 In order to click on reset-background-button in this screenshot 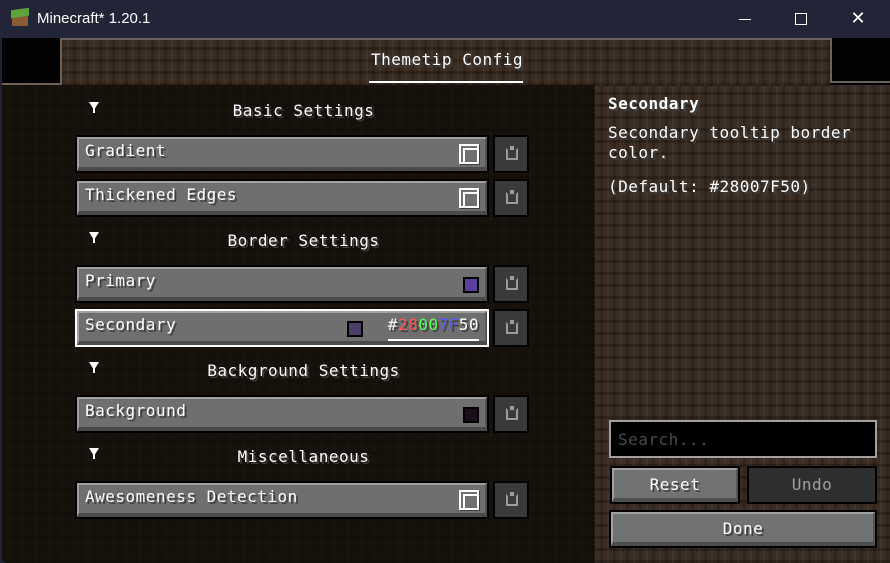, I will do `click(511, 414)`.